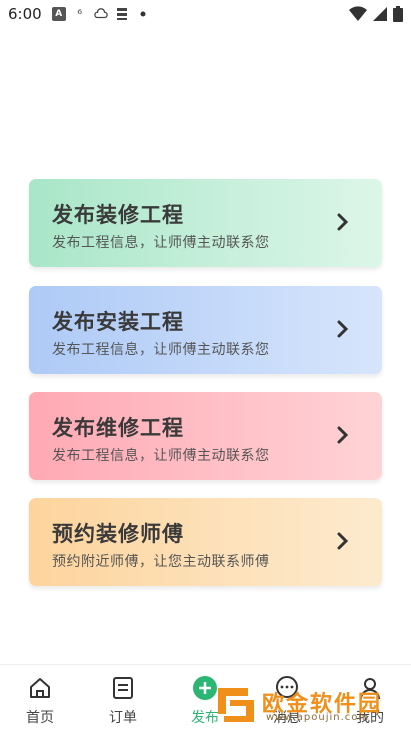 The image size is (411, 732). Describe the element at coordinates (118, 215) in the screenshot. I see `card-title: 发布装修工程` at that location.